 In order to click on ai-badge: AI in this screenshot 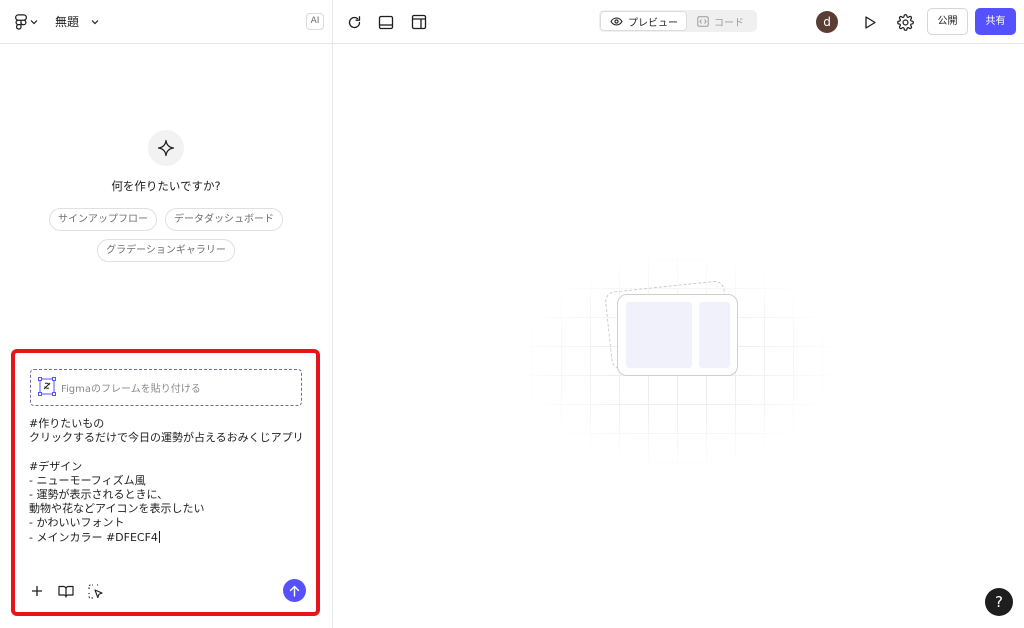, I will do `click(315, 21)`.